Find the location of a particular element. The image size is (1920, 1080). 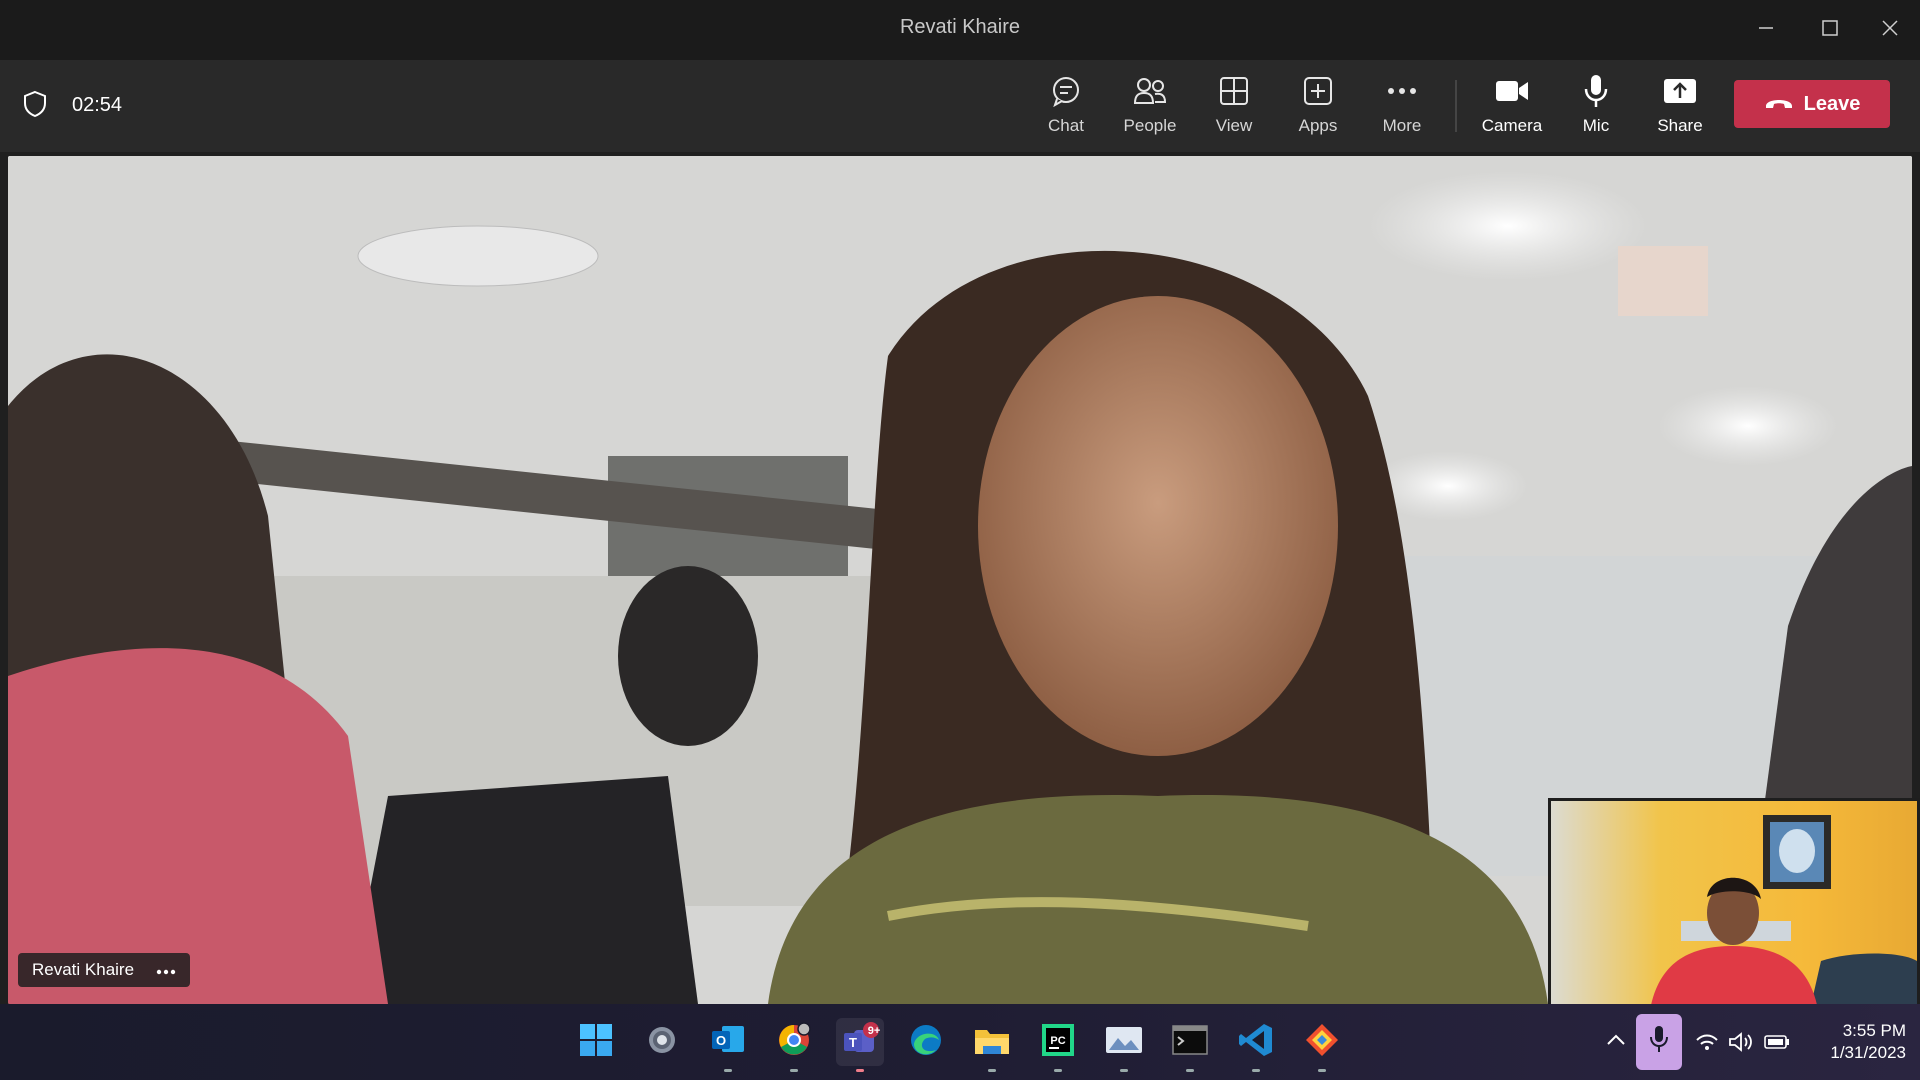

outlook-icon: O is located at coordinates (728, 1042).